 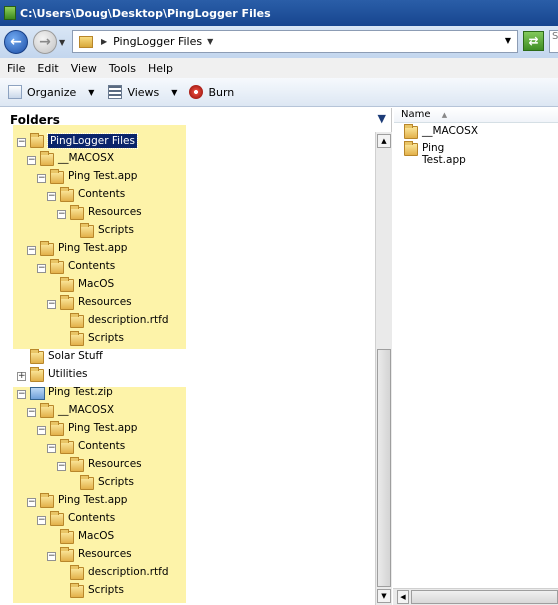 What do you see at coordinates (384, 141) in the screenshot?
I see `scroll-up-icon: ▲` at bounding box center [384, 141].